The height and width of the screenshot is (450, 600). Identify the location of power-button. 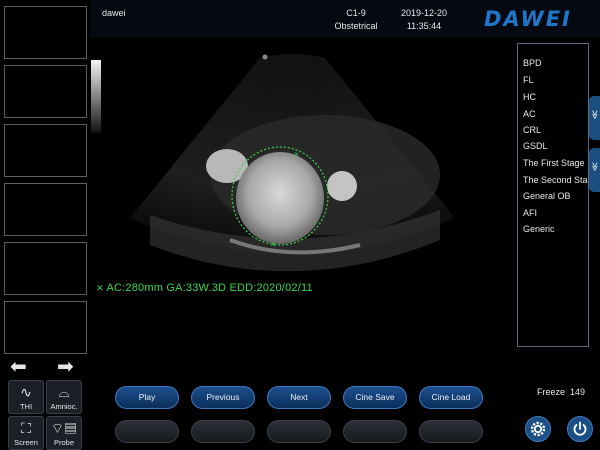
(580, 429).